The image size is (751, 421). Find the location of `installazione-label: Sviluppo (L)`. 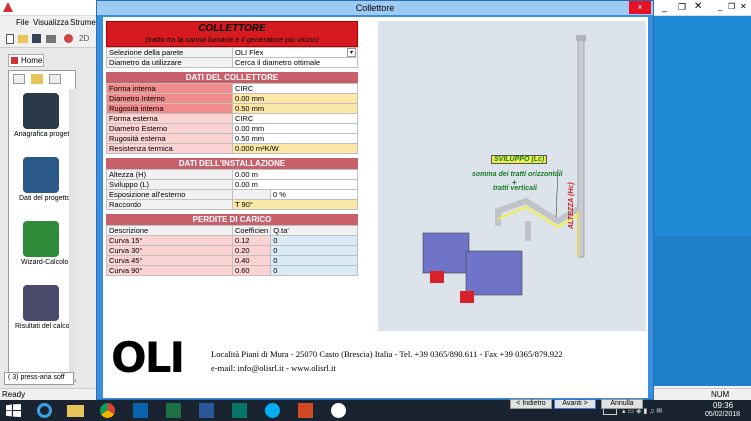

installazione-label: Sviluppo (L) is located at coordinates (169, 184).